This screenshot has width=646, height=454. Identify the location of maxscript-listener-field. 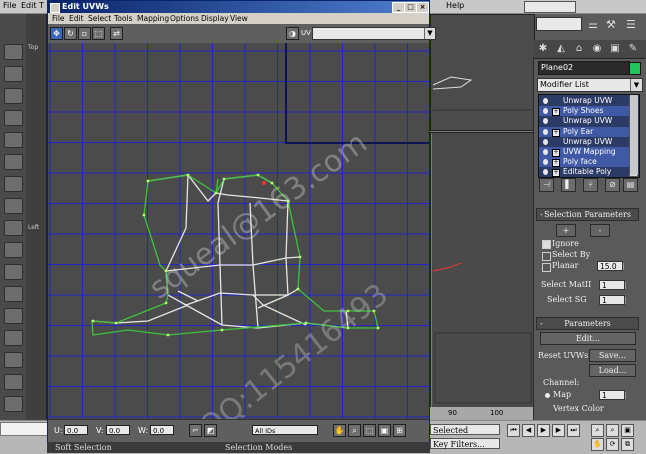
(24, 429).